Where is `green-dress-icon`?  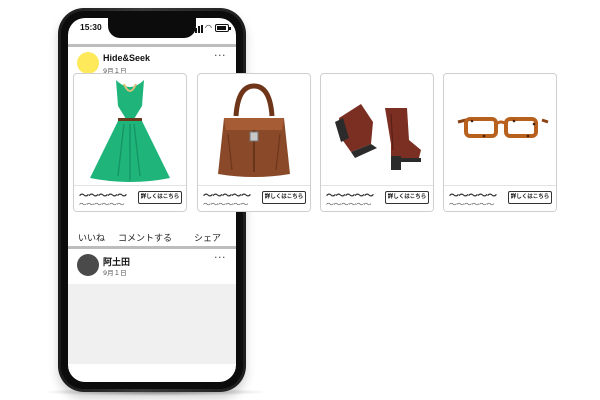 green-dress-icon is located at coordinates (130, 131).